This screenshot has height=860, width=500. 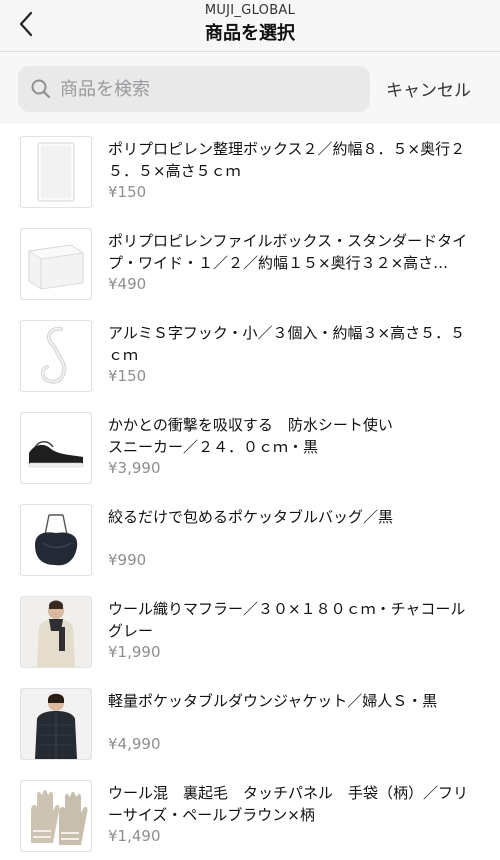 What do you see at coordinates (287, 160) in the screenshot?
I see `item-name: ポリプロピレン整理ボックス２／約幅８．５×奥行２５．５×高さ５ｃｍ` at bounding box center [287, 160].